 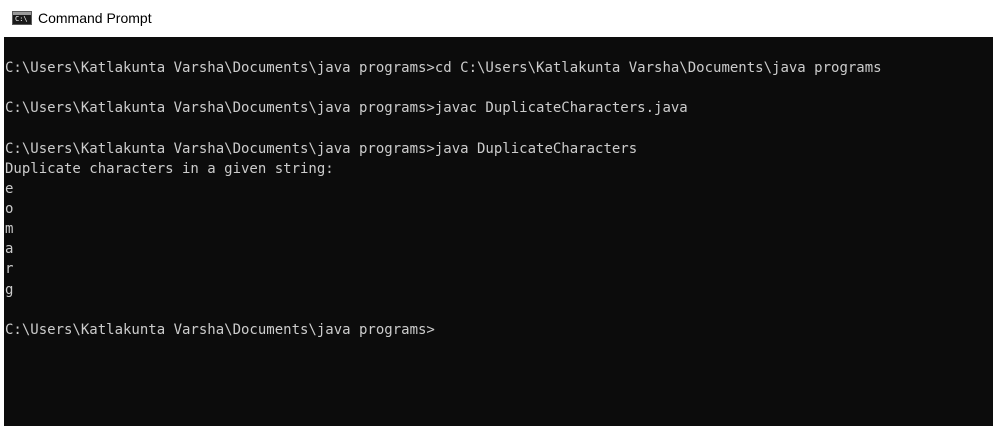 What do you see at coordinates (22, 18) in the screenshot?
I see `command-prompt-icon: C:\` at bounding box center [22, 18].